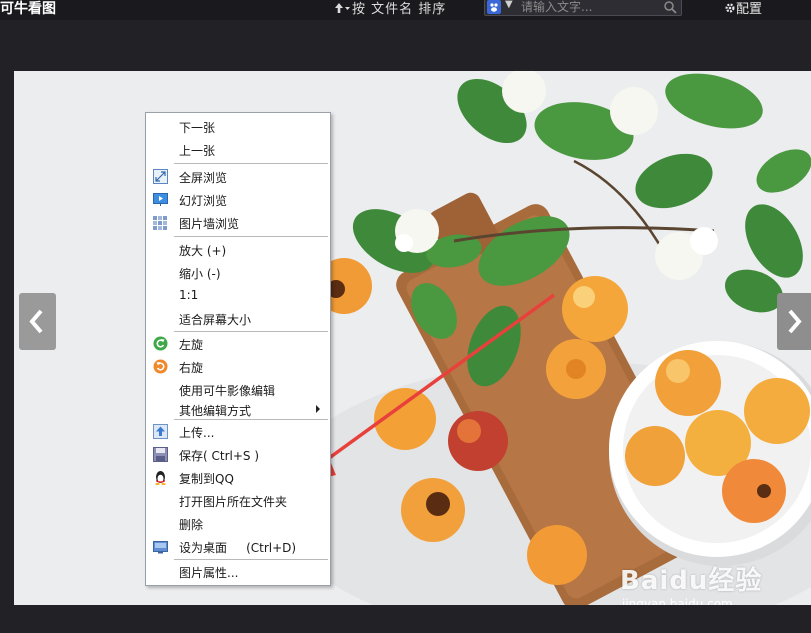  I want to click on menu-item-rotate-left: 左旋, so click(238, 343).